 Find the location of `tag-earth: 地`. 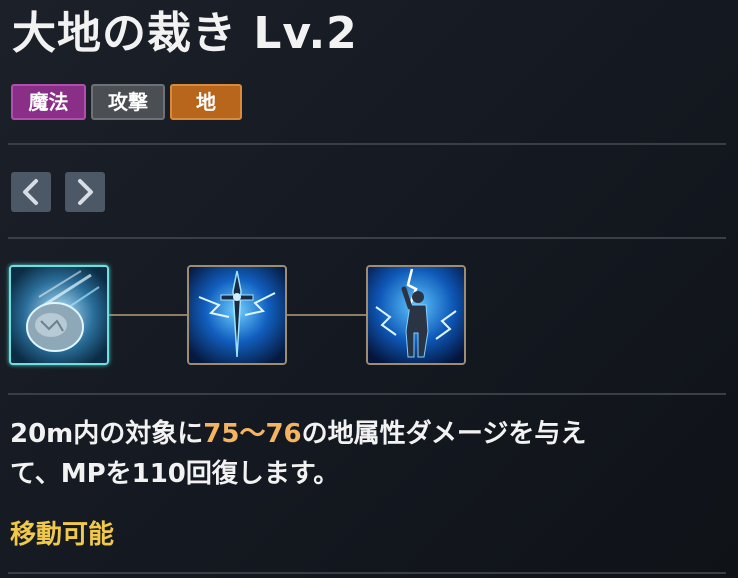

tag-earth: 地 is located at coordinates (206, 102).